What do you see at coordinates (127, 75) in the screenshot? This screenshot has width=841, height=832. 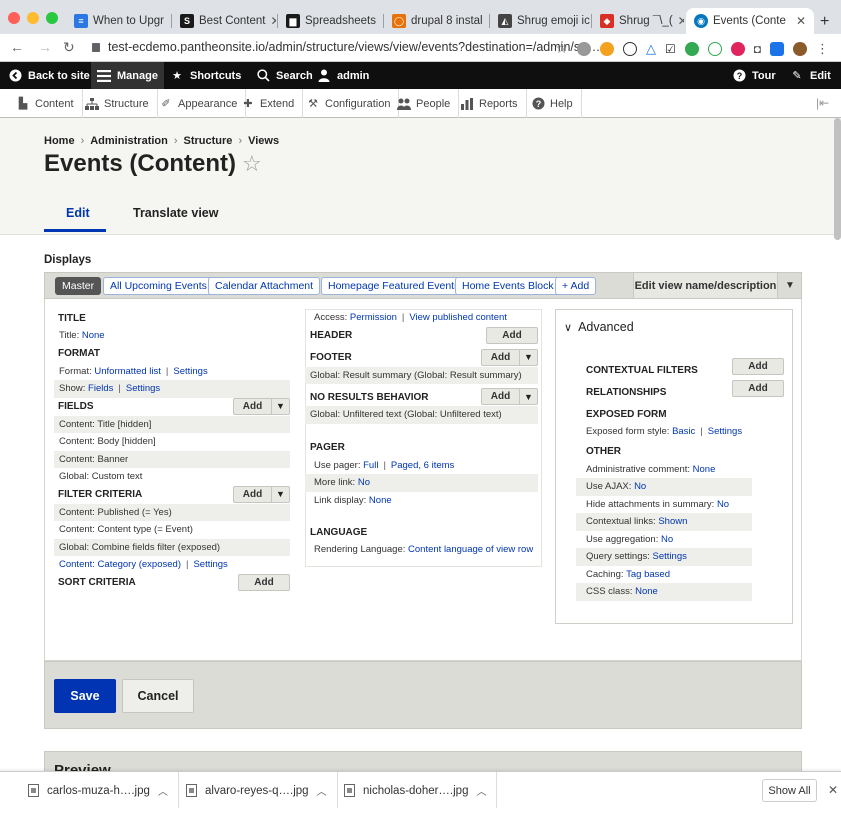 I see `manage-menu: Manage` at bounding box center [127, 75].